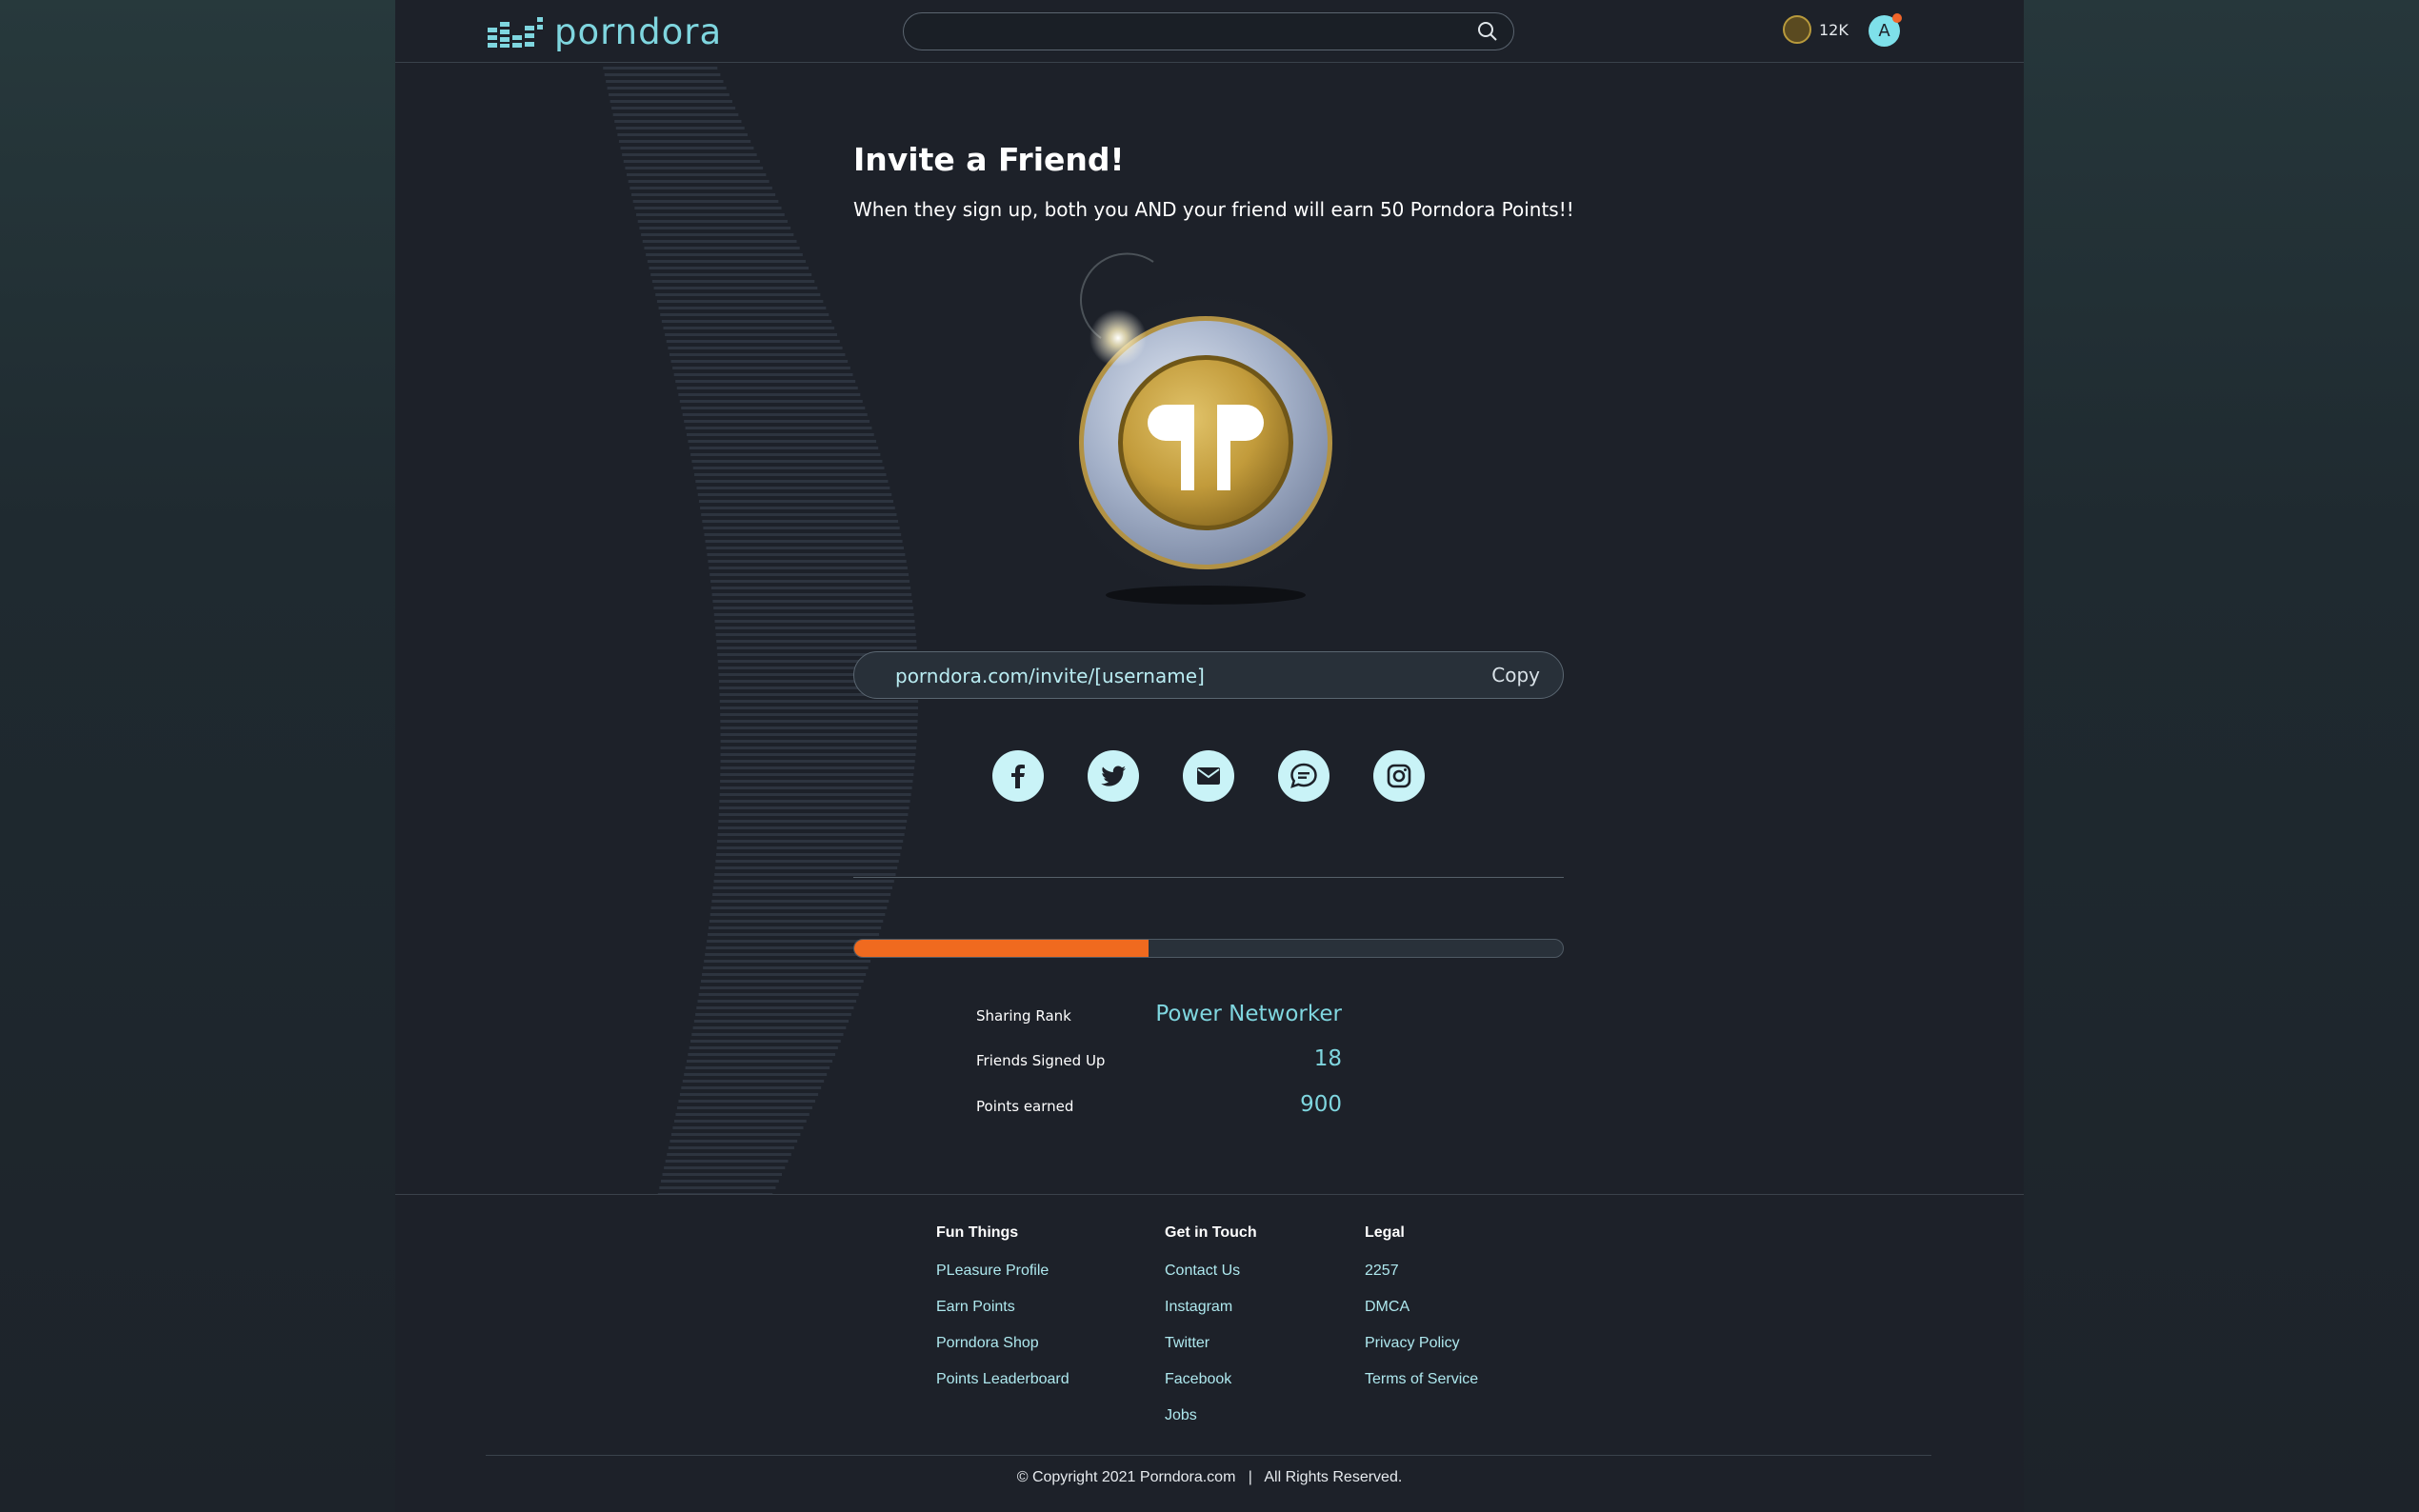 The image size is (2419, 1512). Describe the element at coordinates (1211, 1425) in the screenshot. I see `footer-link-jobs: Jobs` at that location.